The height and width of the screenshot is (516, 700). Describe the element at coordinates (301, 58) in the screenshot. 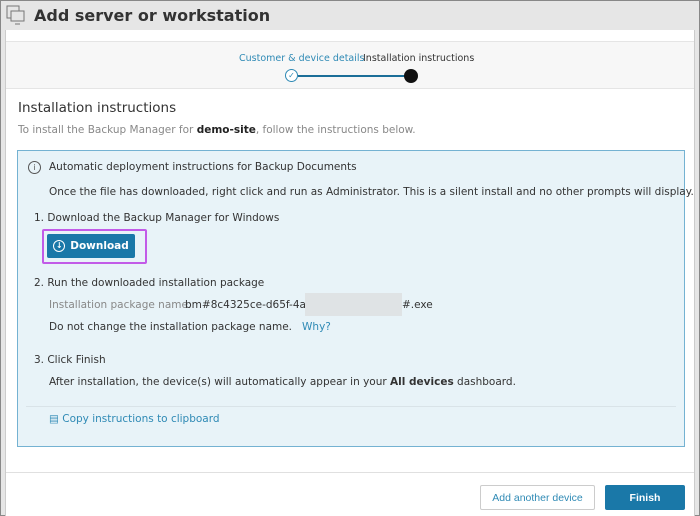

I see `step-customer-details: Customer & device details` at that location.